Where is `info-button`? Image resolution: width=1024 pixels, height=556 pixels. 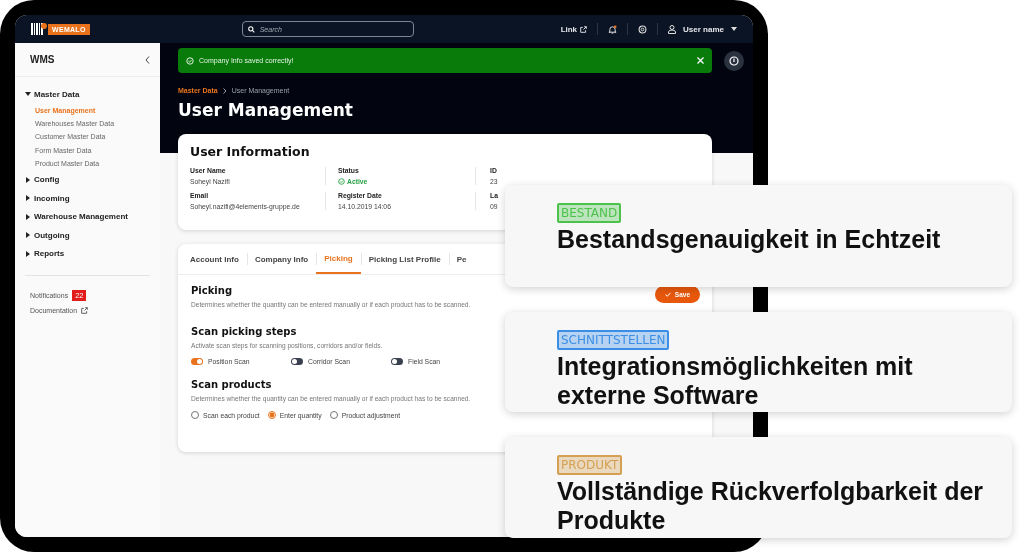
info-button is located at coordinates (734, 60).